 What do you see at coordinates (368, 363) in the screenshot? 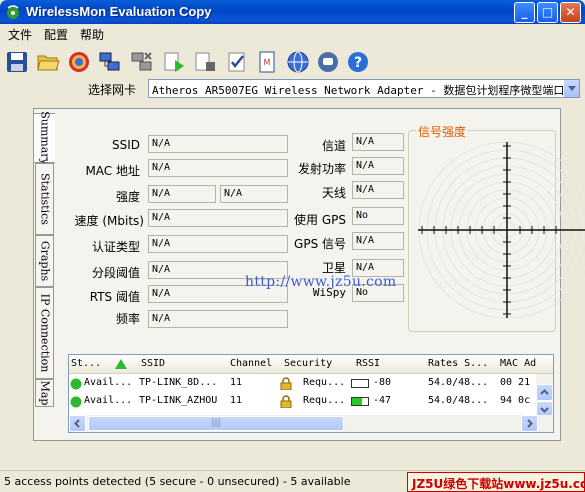
I see `col-rssi: RSSI` at bounding box center [368, 363].